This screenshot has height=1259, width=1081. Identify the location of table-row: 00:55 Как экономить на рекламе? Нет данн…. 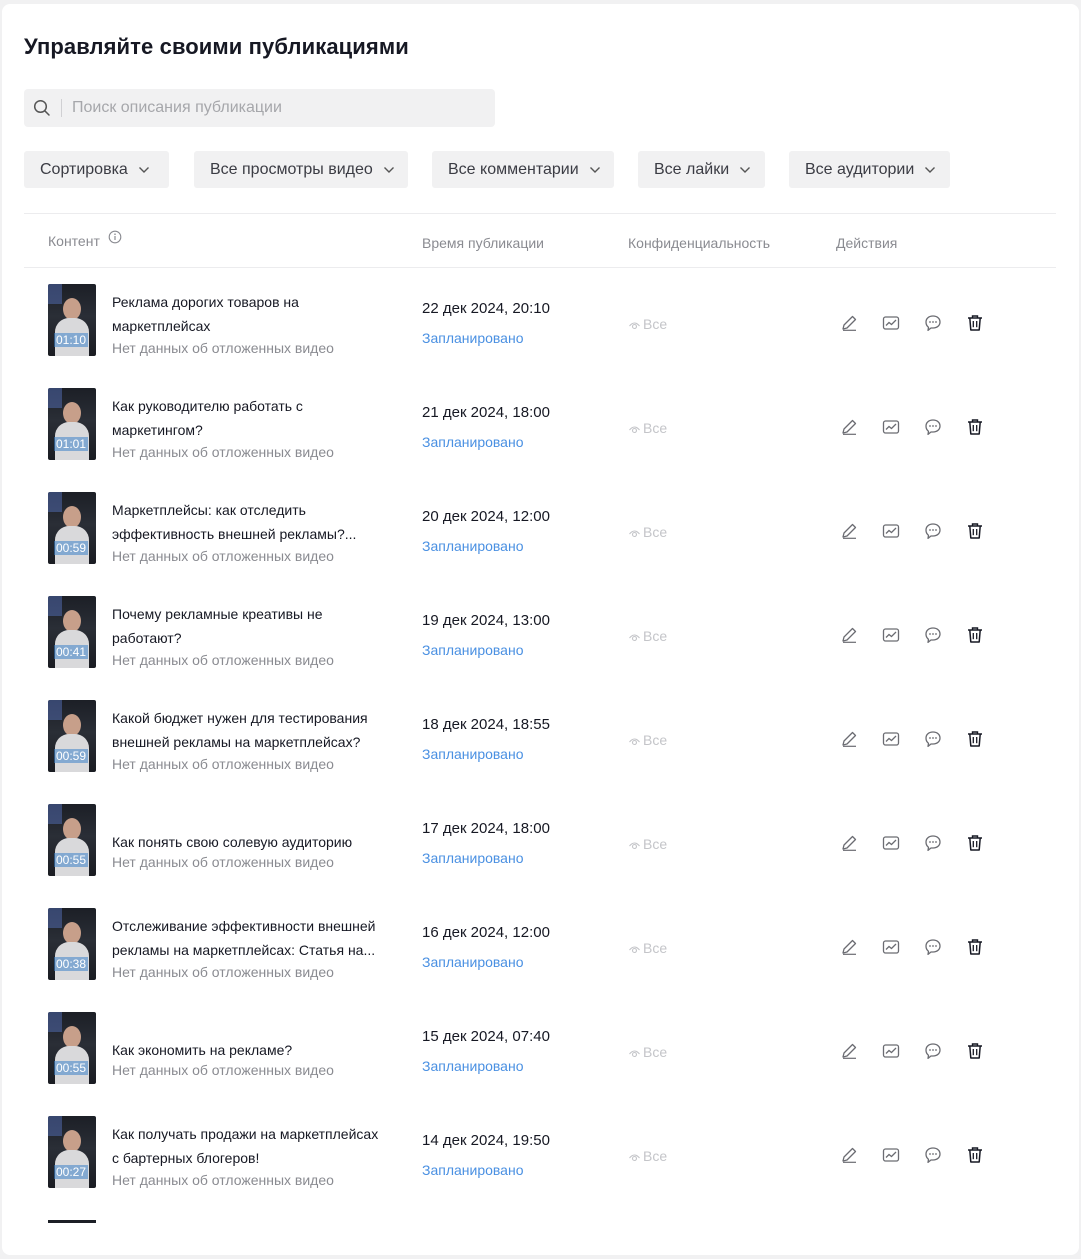
(540, 1052).